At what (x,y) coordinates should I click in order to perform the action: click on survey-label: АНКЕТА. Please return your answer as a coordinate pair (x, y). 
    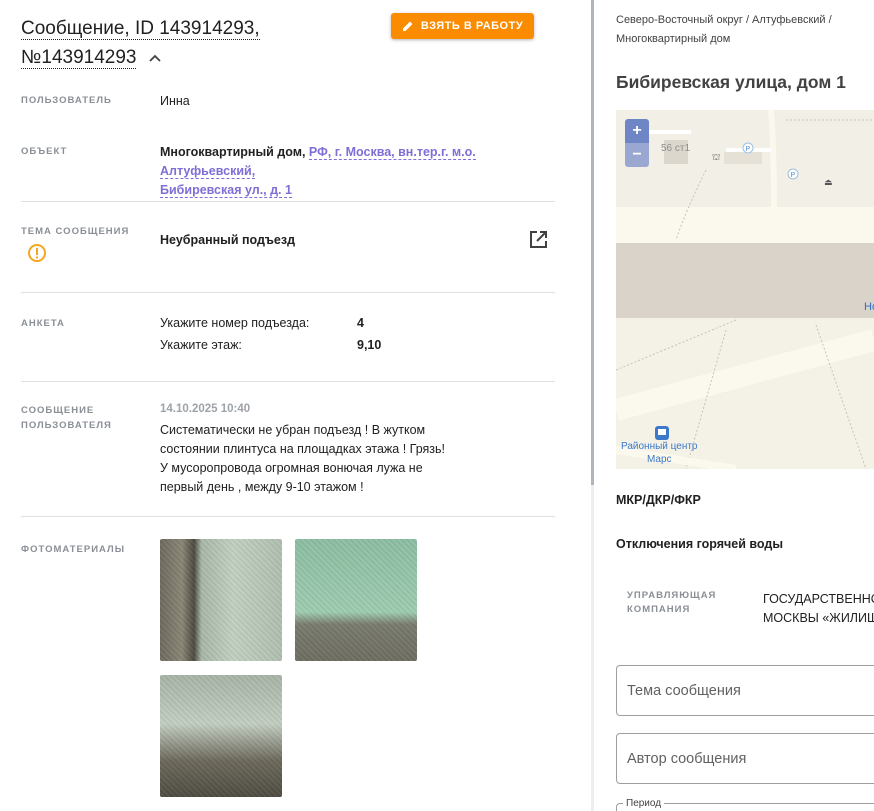
    Looking at the image, I should click on (43, 323).